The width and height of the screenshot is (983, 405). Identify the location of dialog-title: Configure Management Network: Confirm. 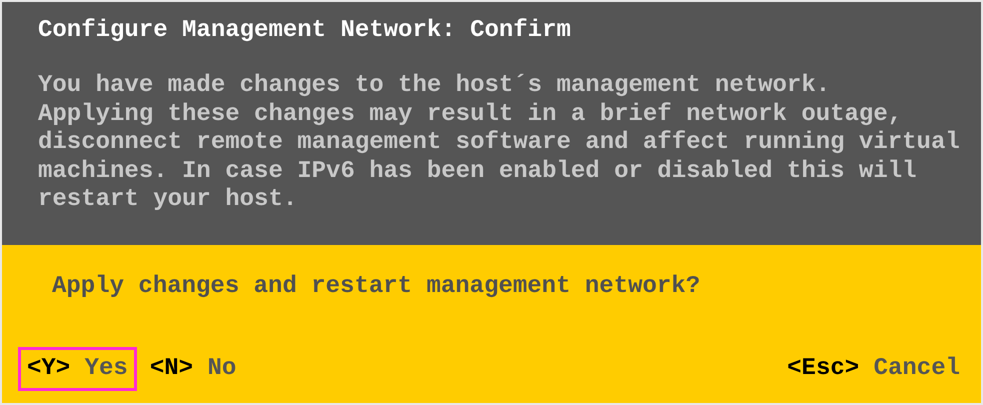
(305, 31).